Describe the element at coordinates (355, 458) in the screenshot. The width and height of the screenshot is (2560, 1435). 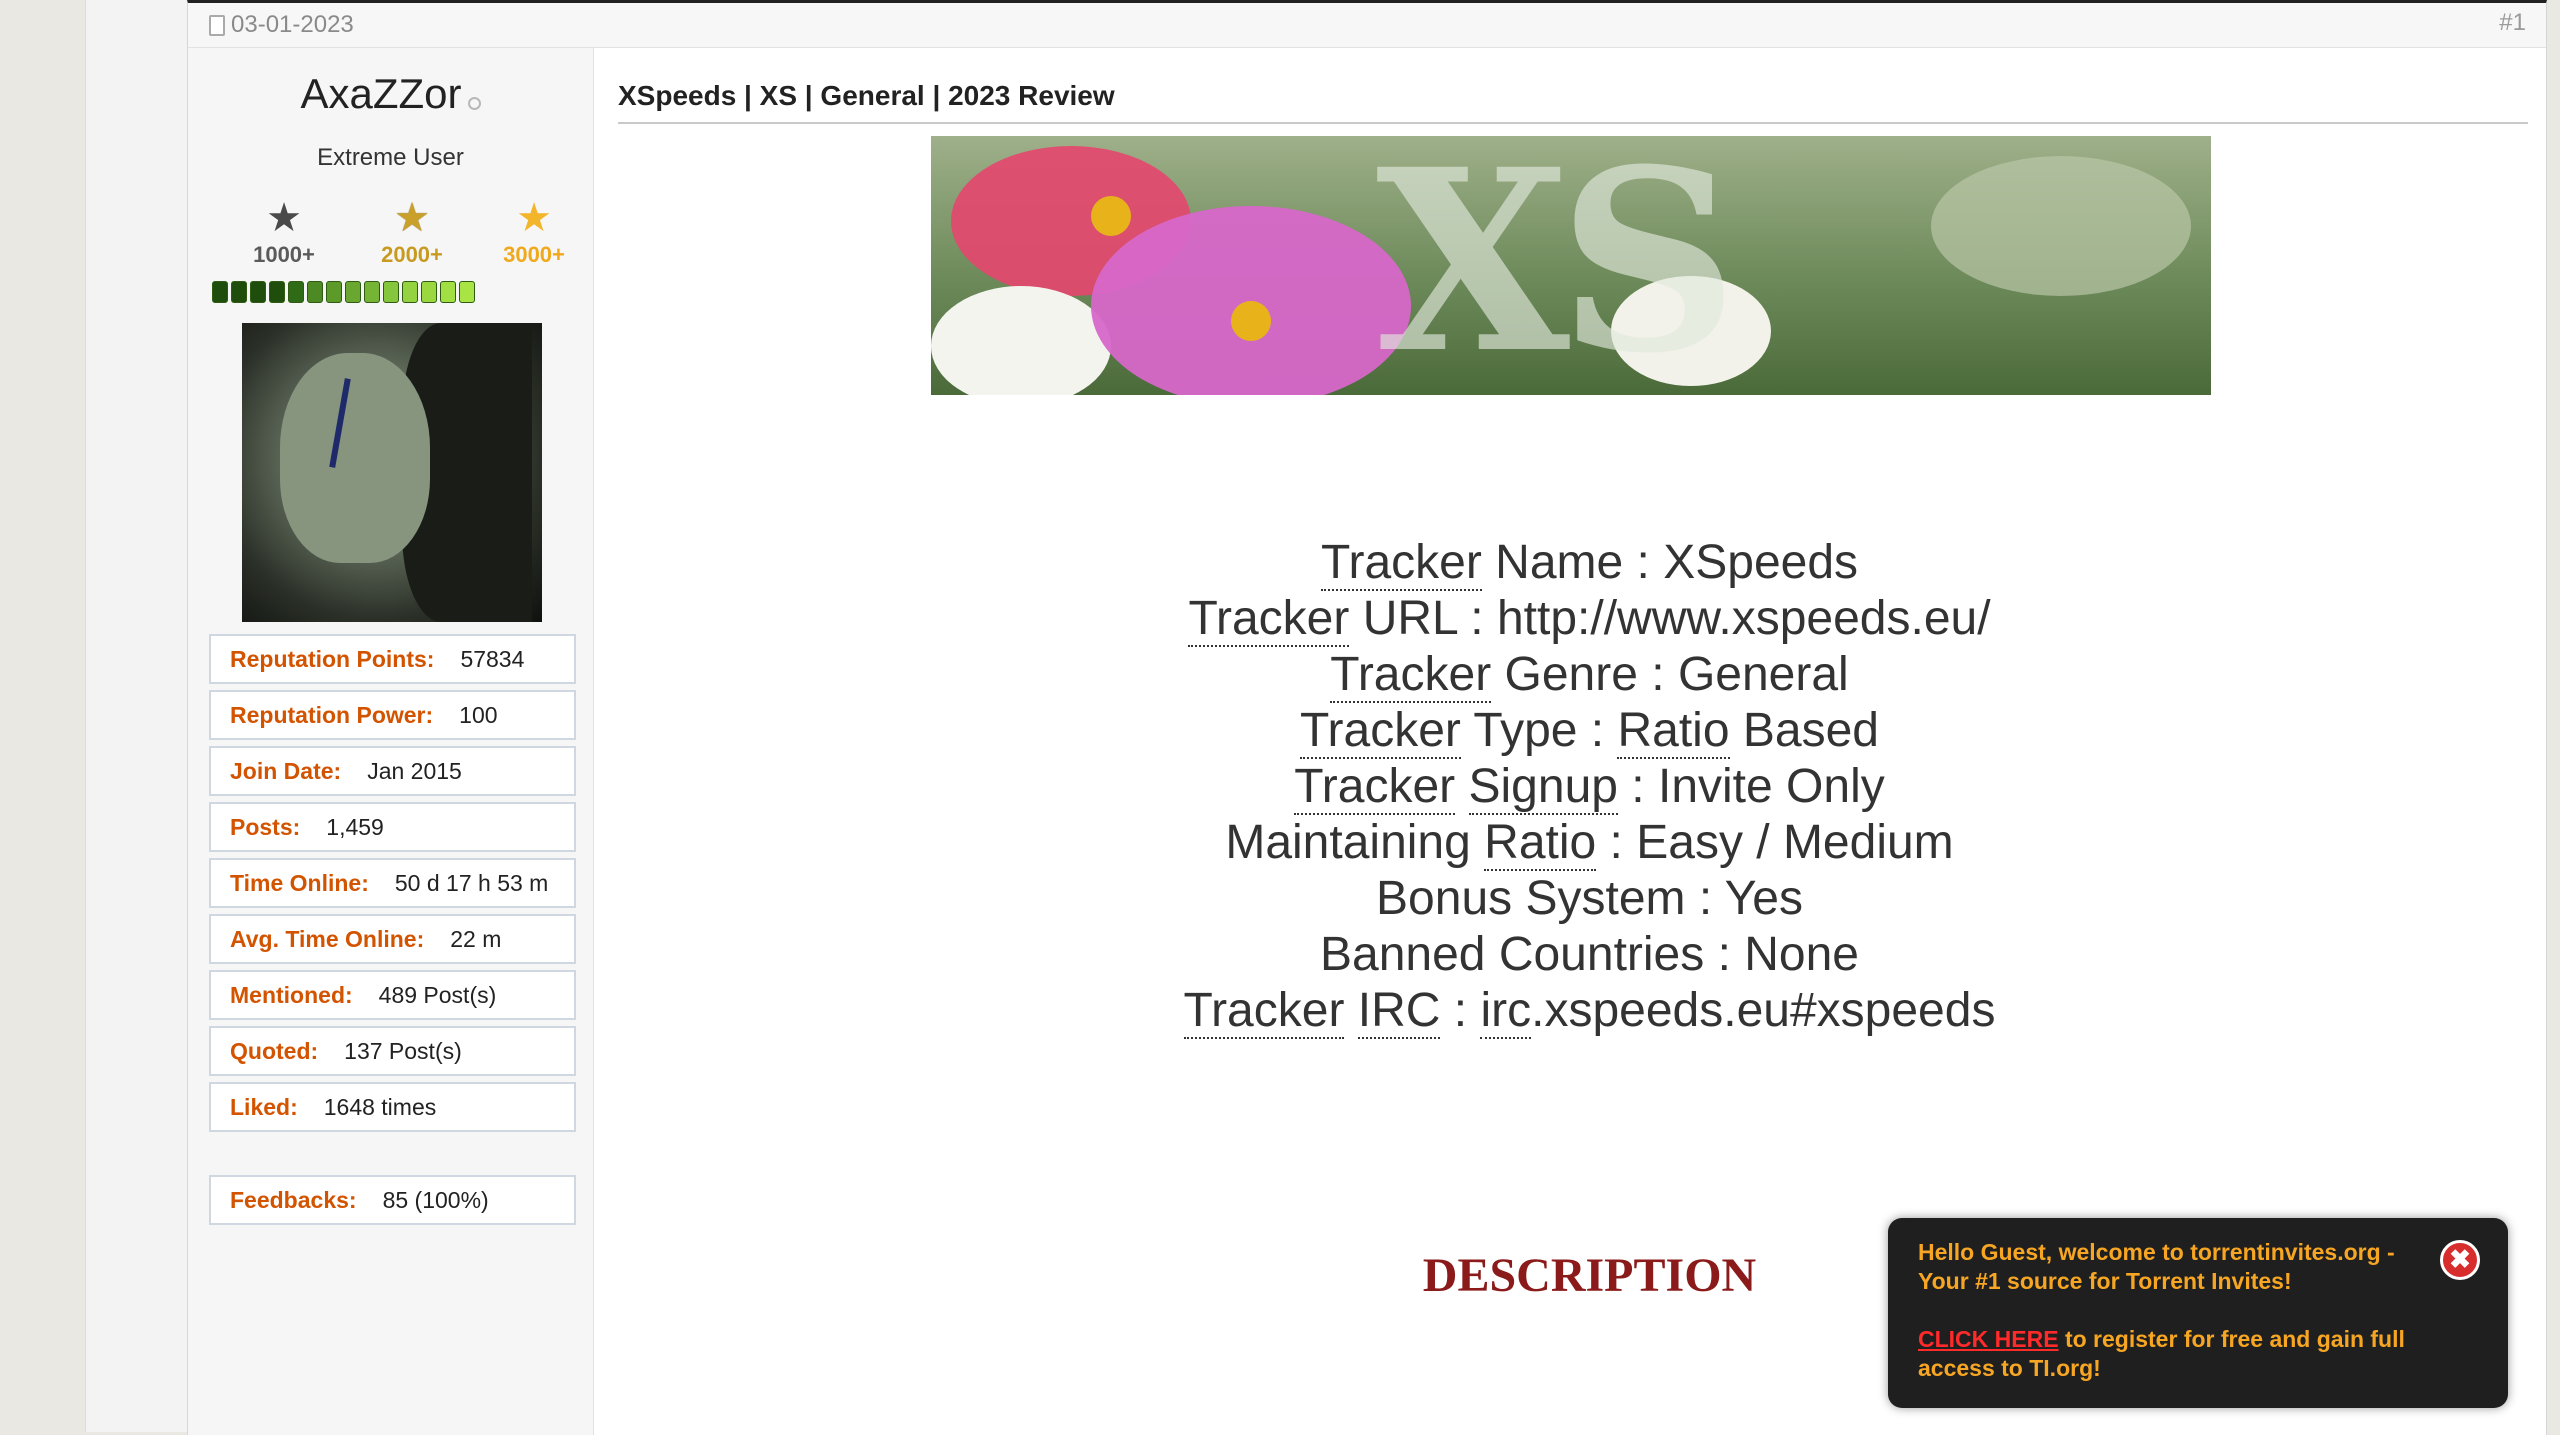
I see `avatar-mask-shape` at that location.